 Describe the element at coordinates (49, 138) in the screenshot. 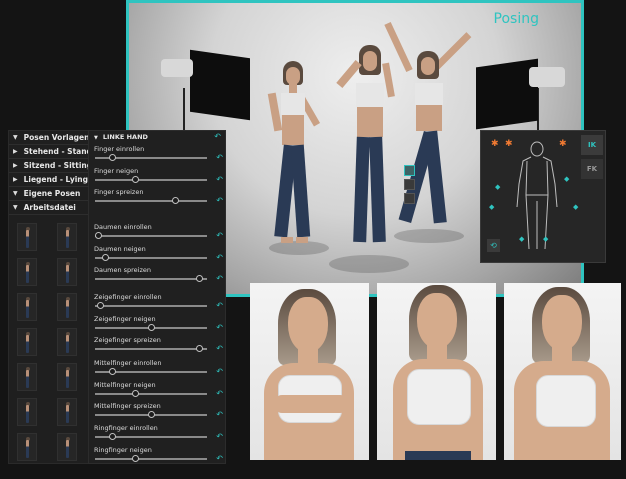

I see `pose-category-posen-vorlagen: ▼ Posen Vorlagen` at that location.